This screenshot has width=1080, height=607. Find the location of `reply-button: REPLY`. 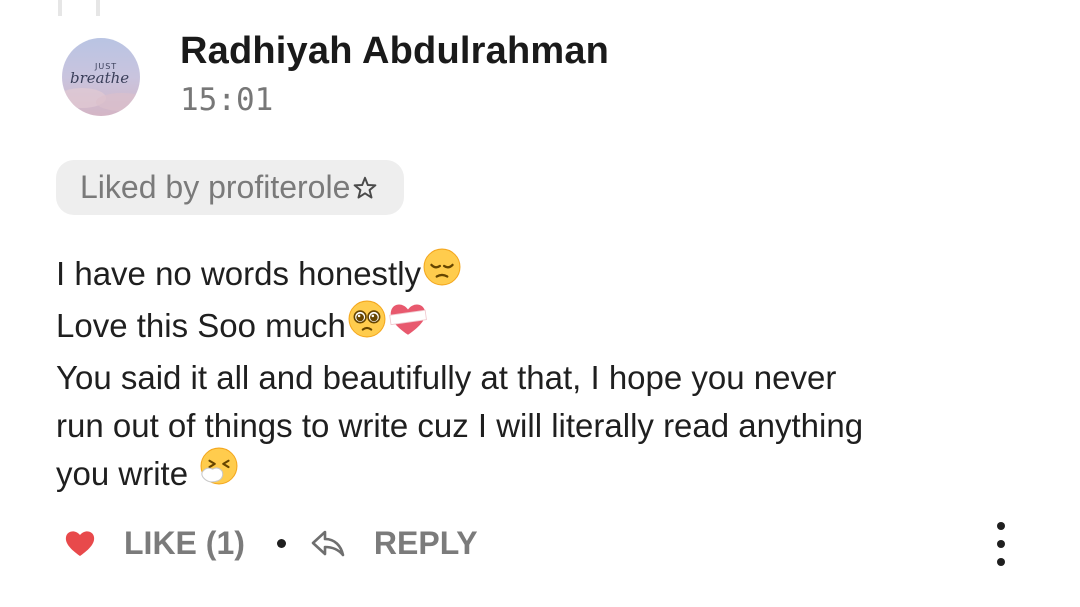

reply-button: REPLY is located at coordinates (394, 543).